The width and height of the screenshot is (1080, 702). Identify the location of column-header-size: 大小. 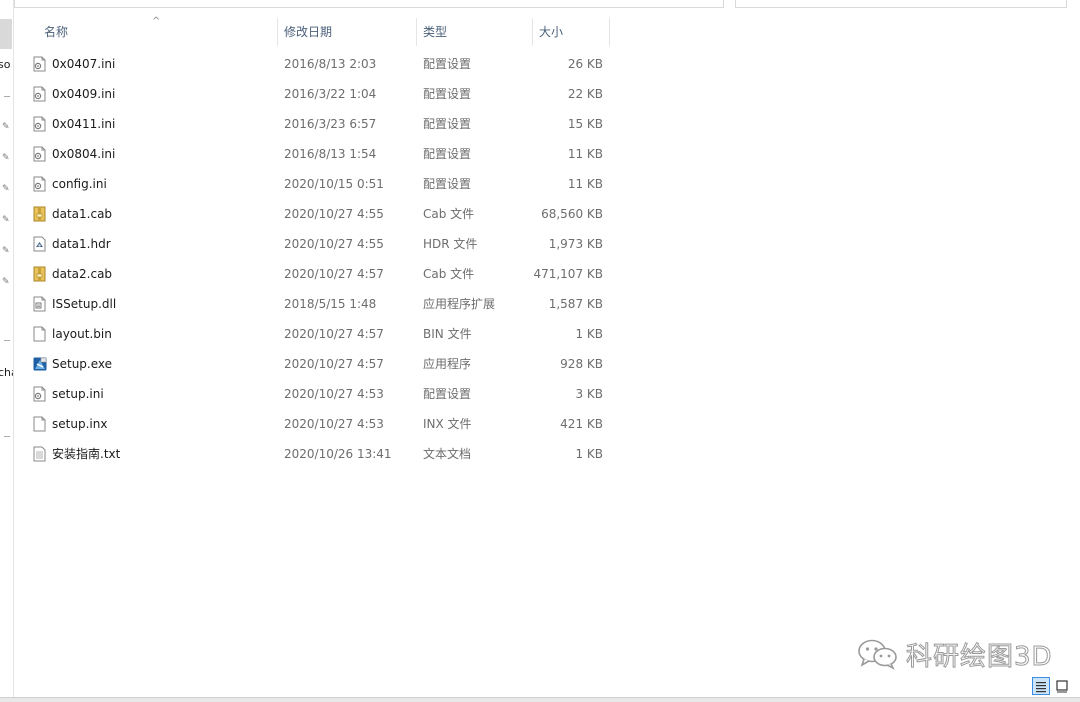
(571, 32).